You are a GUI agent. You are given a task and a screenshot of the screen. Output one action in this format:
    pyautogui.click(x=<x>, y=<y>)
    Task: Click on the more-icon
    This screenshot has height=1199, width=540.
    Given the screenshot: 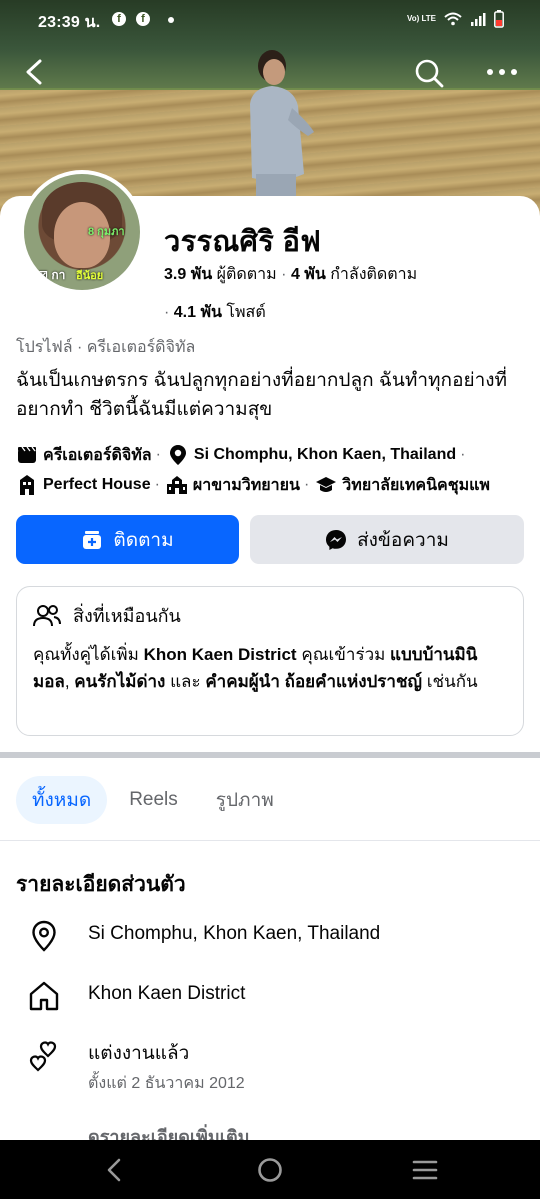 What is the action you would take?
    pyautogui.click(x=502, y=72)
    